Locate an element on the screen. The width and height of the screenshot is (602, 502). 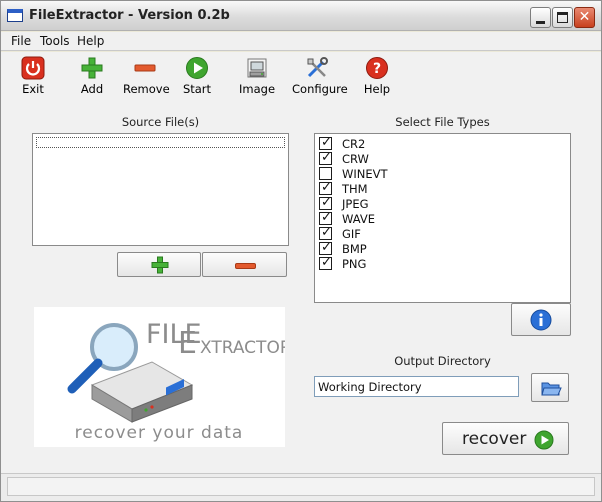
file-extractor-logo: FILE XTRACTOR E recover your data is located at coordinates (179, 381).